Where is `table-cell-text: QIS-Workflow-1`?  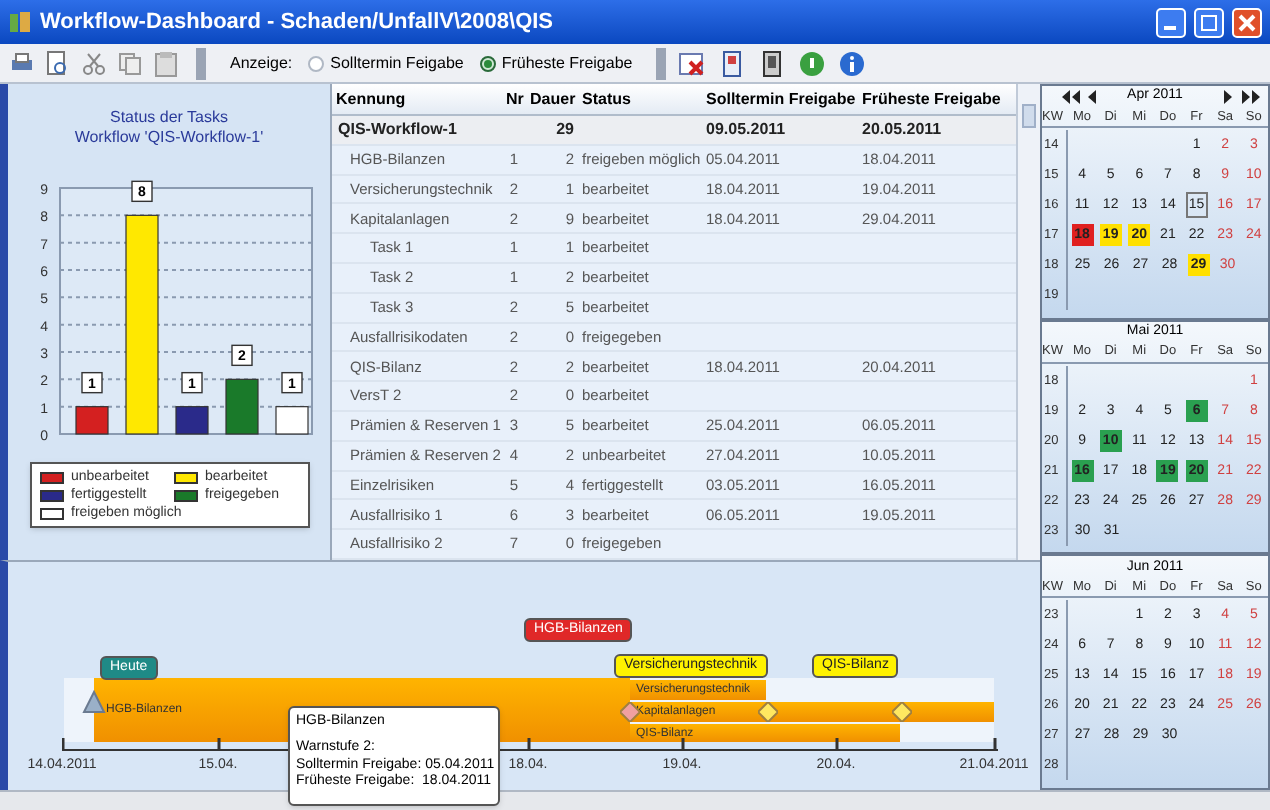 table-cell-text: QIS-Workflow-1 is located at coordinates (397, 129).